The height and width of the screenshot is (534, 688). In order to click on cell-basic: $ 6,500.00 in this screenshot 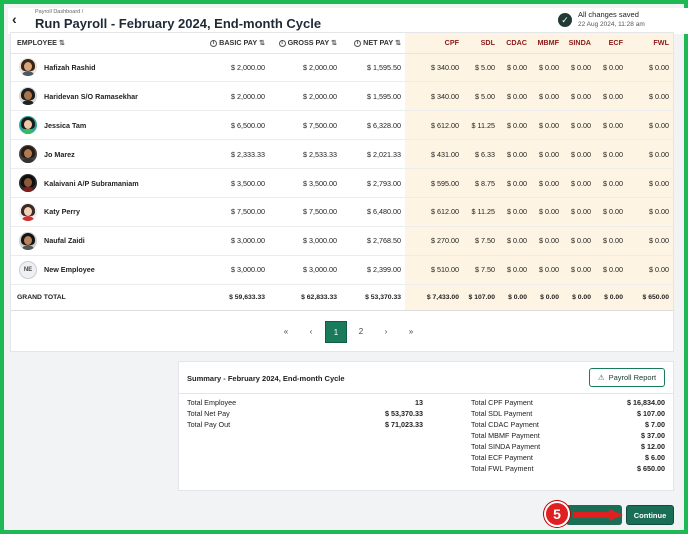, I will do `click(229, 125)`.